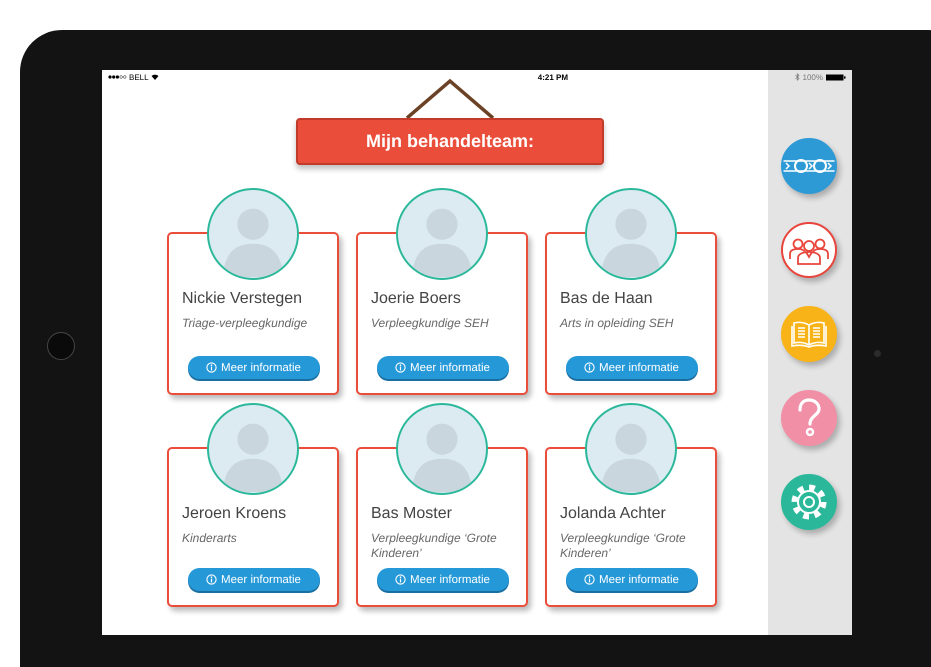 This screenshot has width=931, height=667. What do you see at coordinates (617, 323) in the screenshot?
I see `member-role: Arts in opleiding SEH` at bounding box center [617, 323].